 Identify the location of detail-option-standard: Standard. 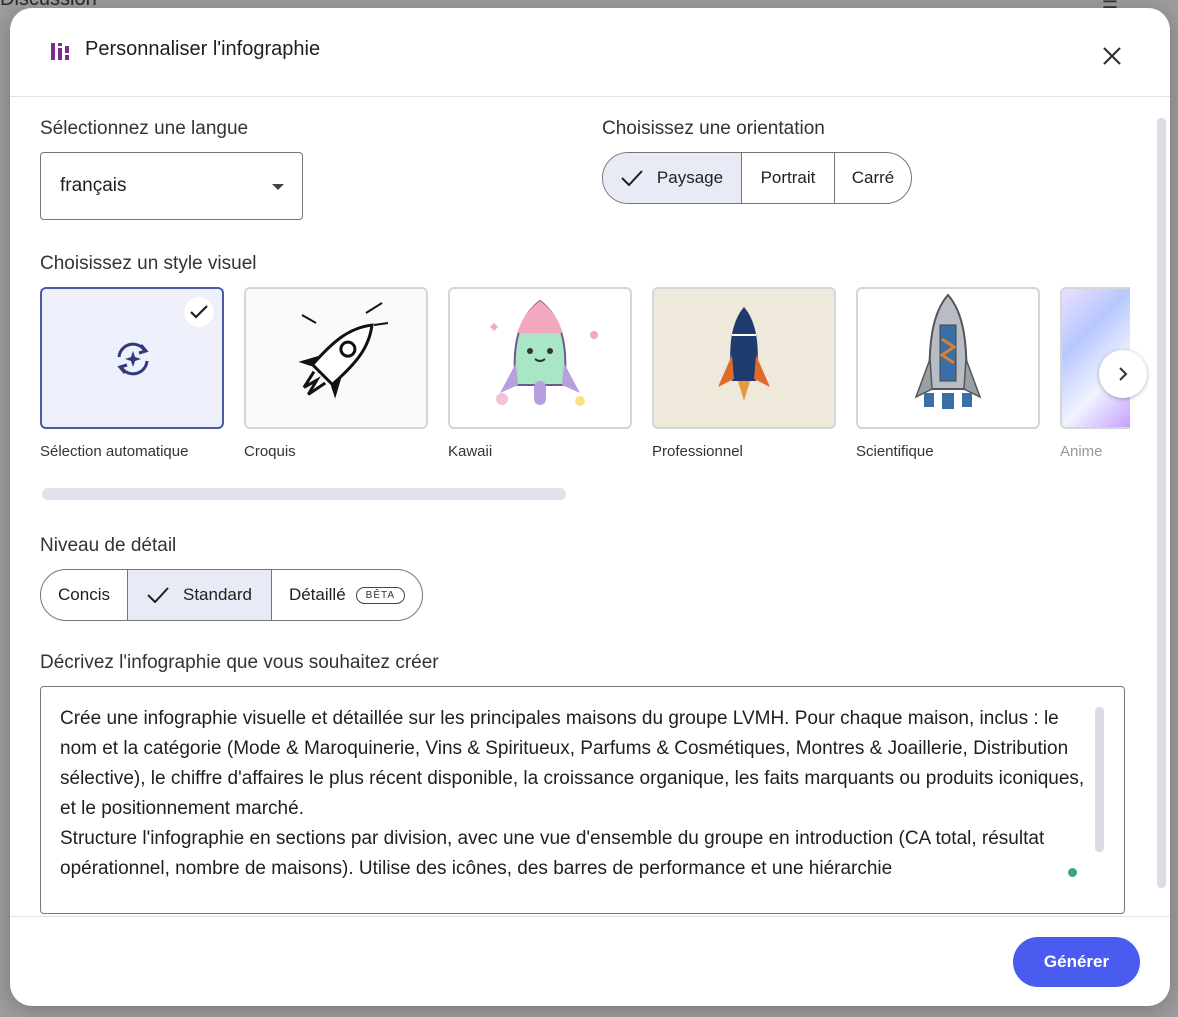
(200, 595).